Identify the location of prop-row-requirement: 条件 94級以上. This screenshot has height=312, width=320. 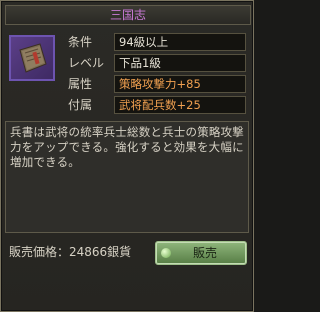
(158, 42).